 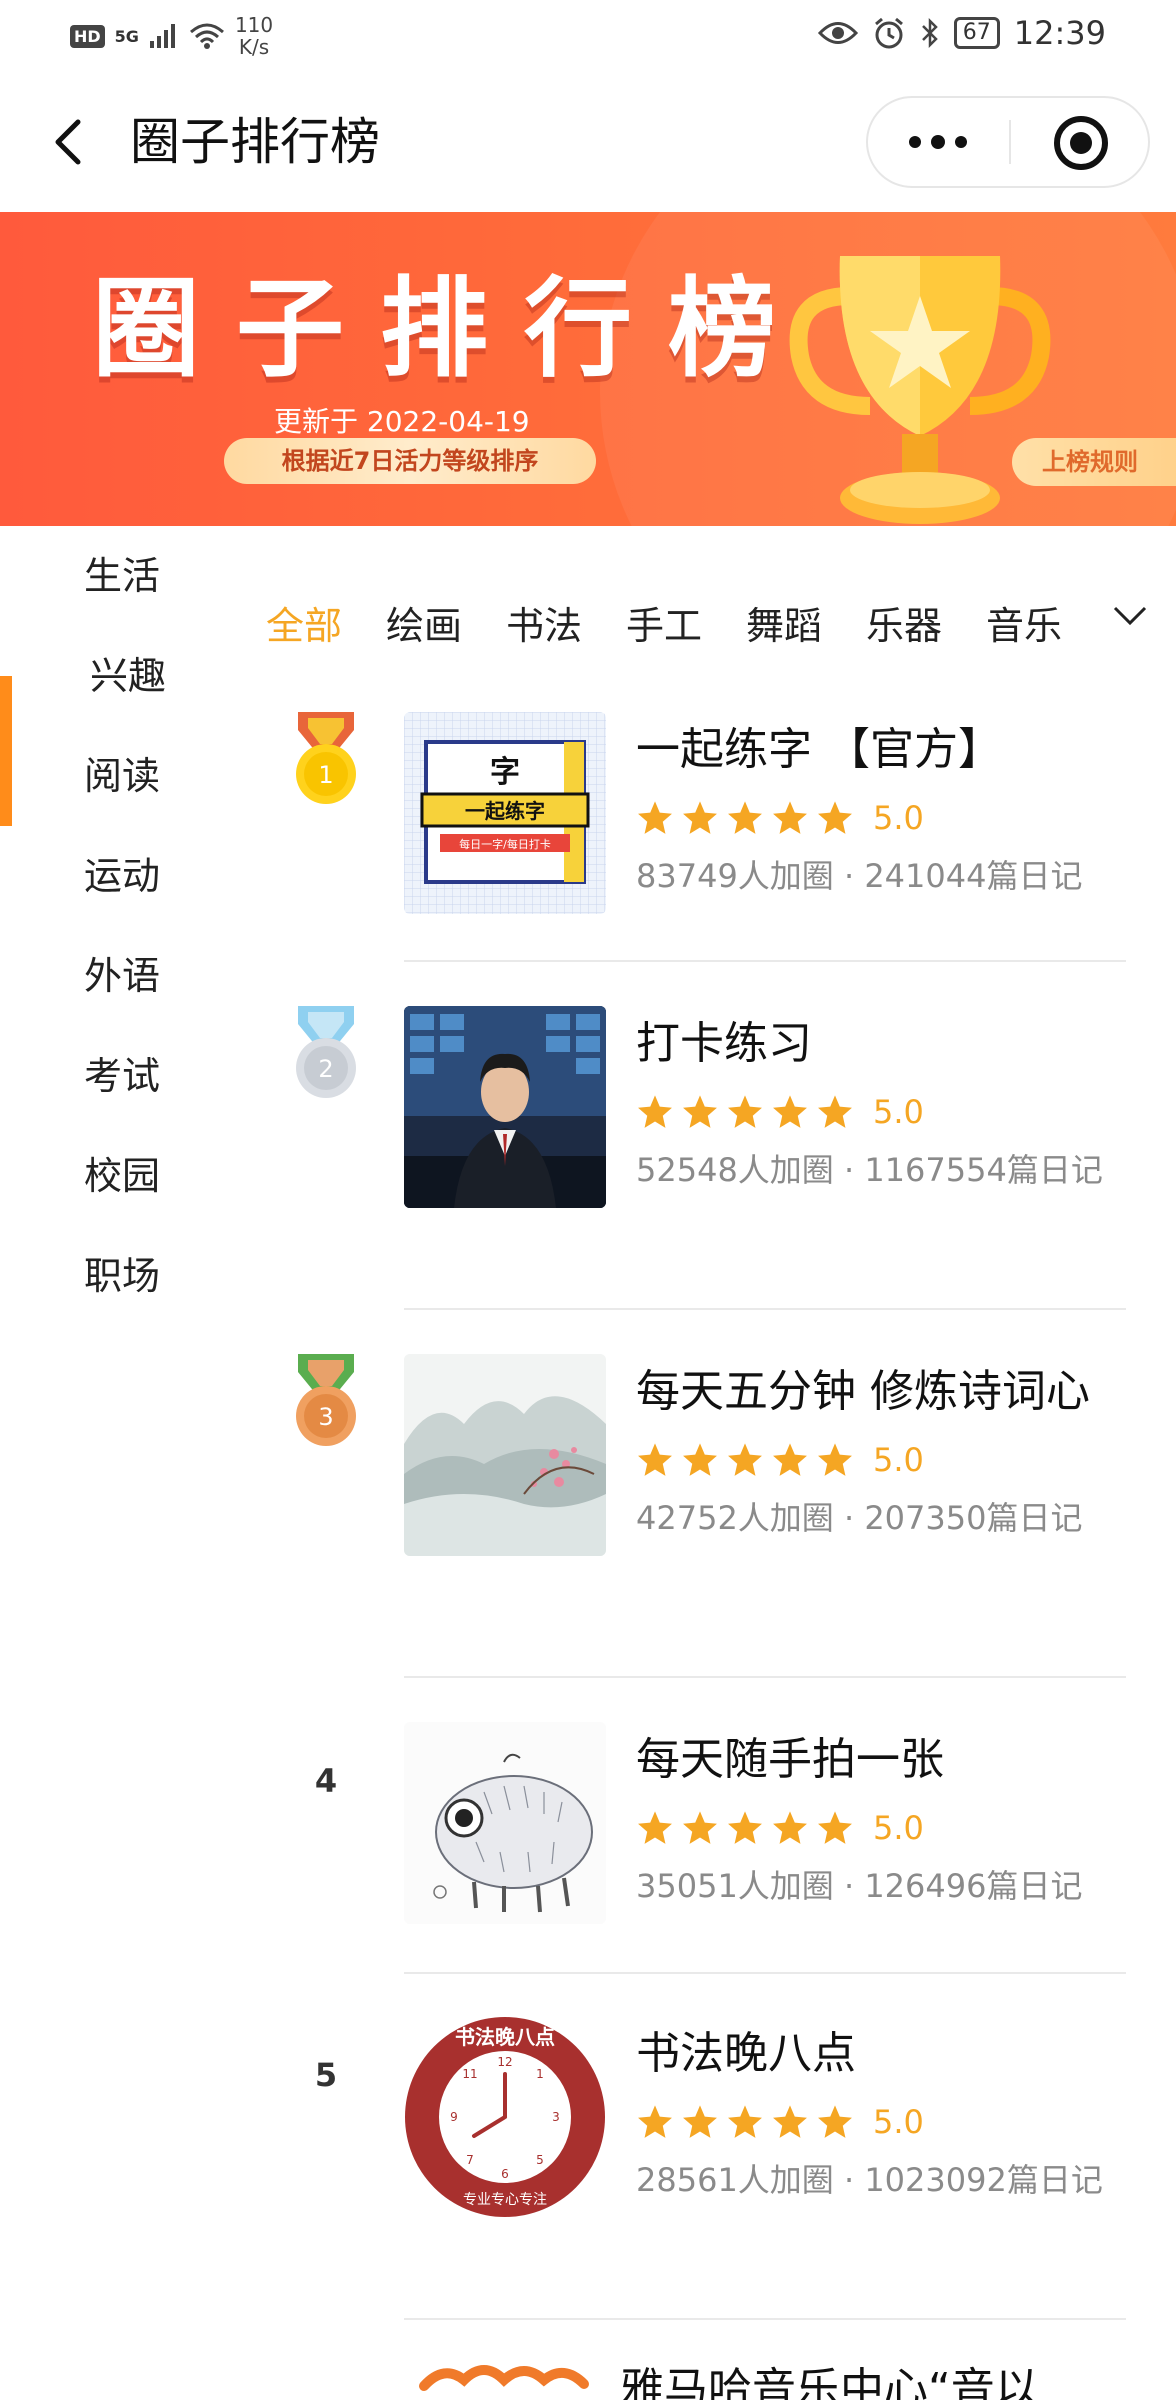 What do you see at coordinates (976, 33) in the screenshot?
I see `battery-icon: 67` at bounding box center [976, 33].